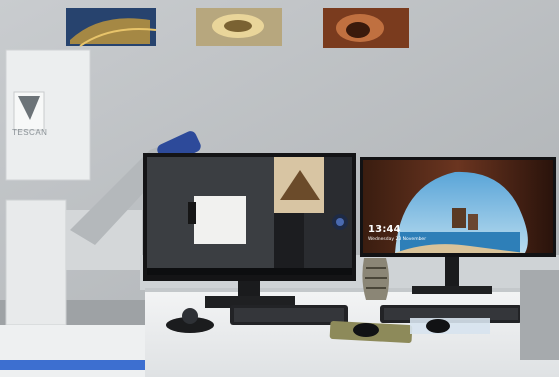 This screenshot has width=559, height=377. I want to click on microscope-brand-label: TESCAN, so click(30, 132).